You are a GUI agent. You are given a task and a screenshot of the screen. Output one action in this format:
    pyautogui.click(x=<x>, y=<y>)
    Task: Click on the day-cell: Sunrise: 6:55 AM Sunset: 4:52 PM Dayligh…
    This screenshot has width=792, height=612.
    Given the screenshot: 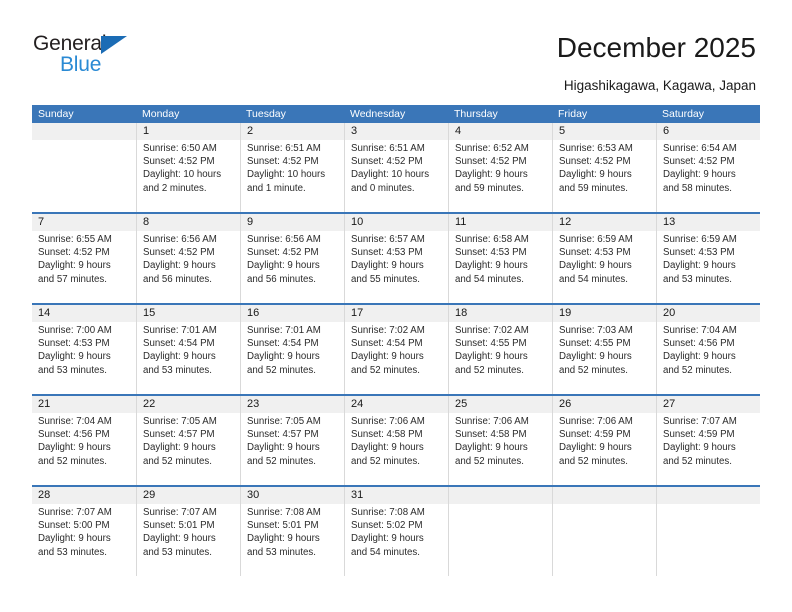 What is the action you would take?
    pyautogui.click(x=84, y=267)
    